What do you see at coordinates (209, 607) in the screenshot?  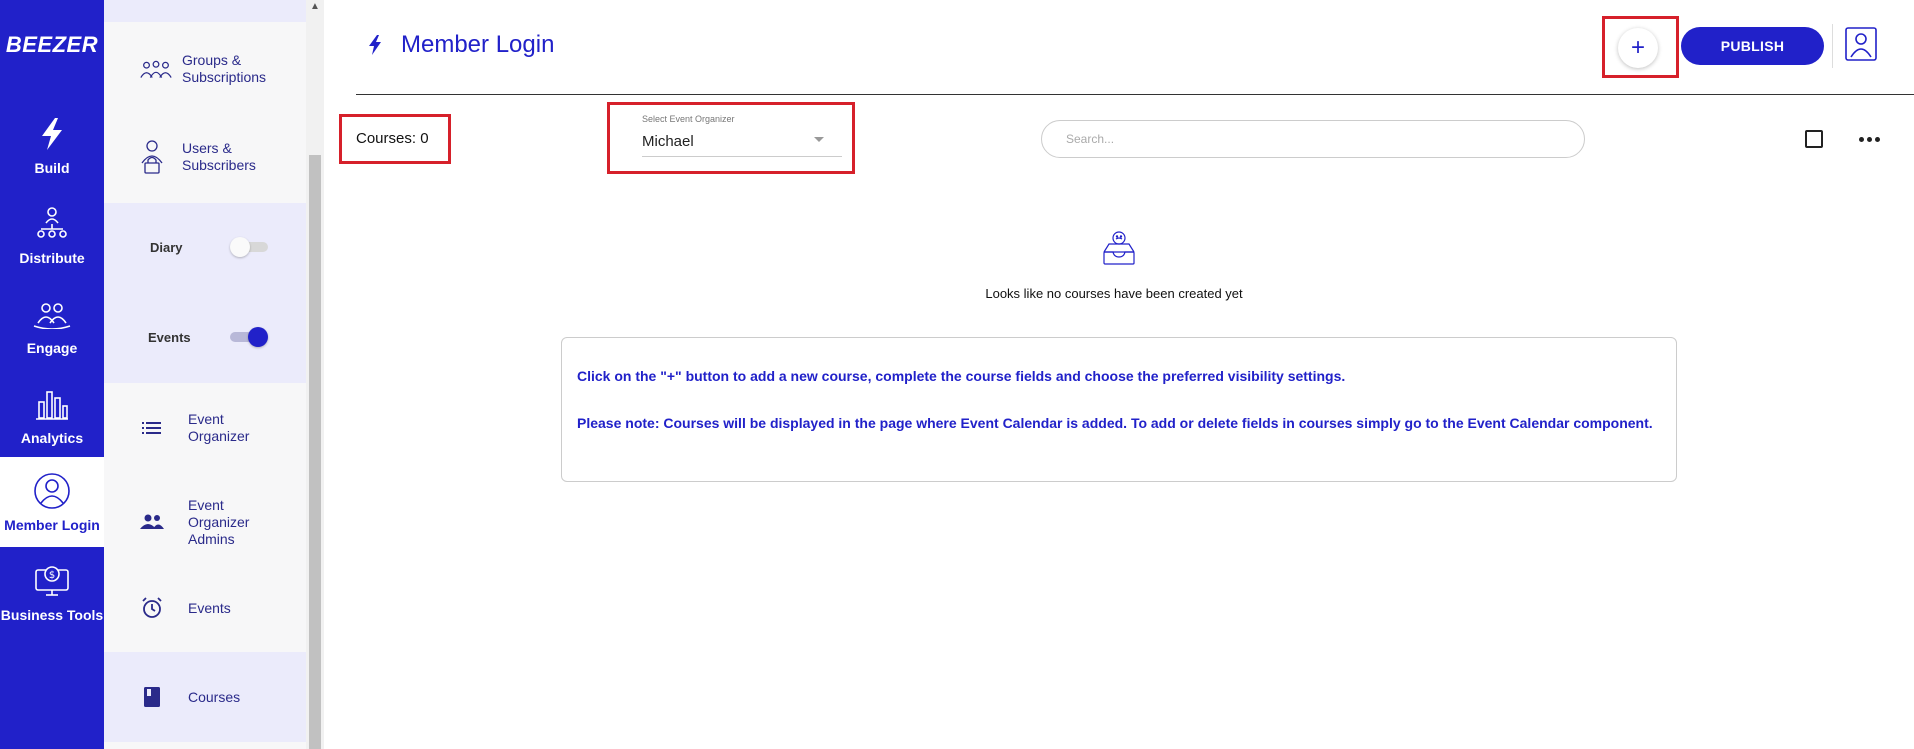 I see `panel-item-events-label: Events` at bounding box center [209, 607].